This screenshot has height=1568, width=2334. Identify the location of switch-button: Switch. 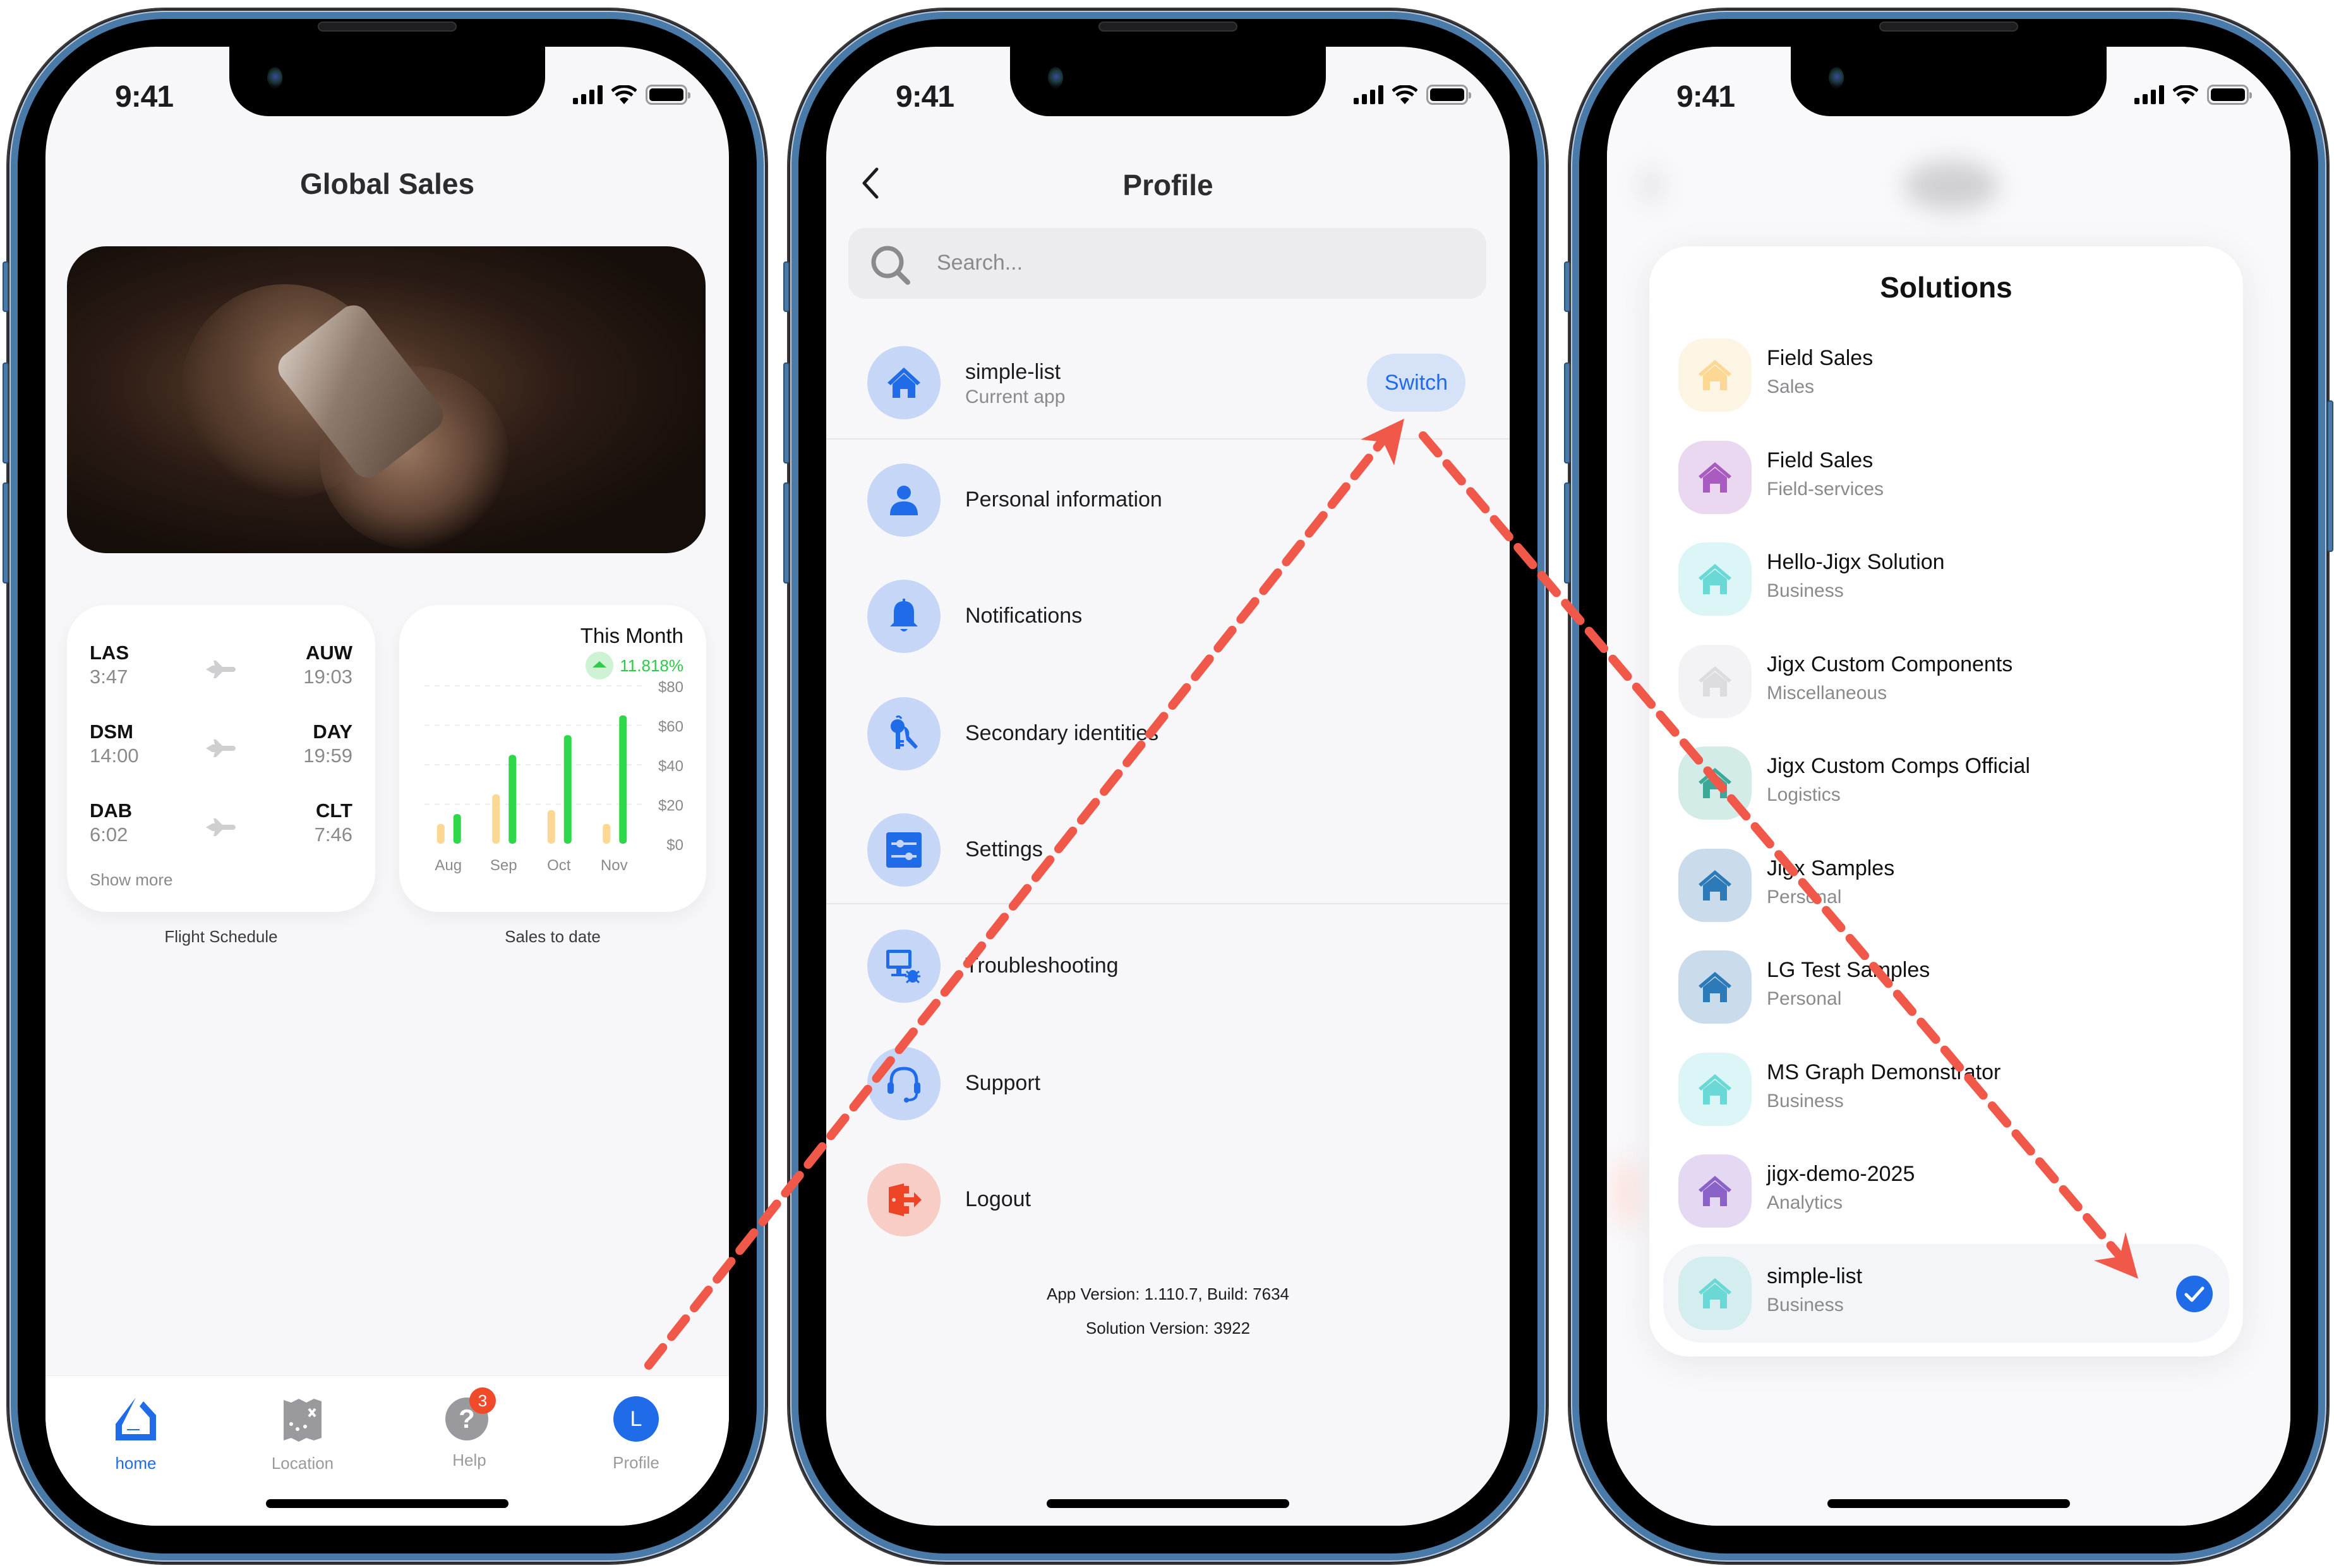
(1416, 383).